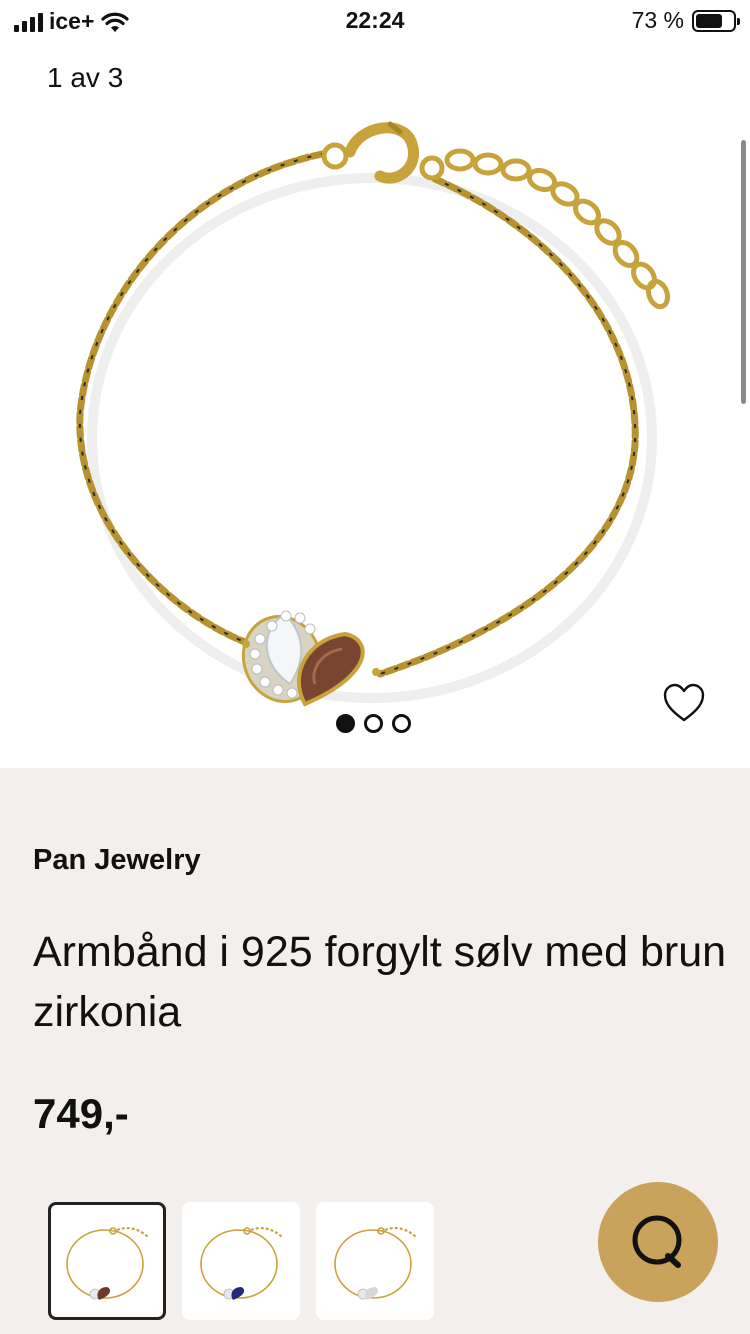 This screenshot has height=1334, width=750. What do you see at coordinates (81, 1113) in the screenshot?
I see `product-price: 749,-` at bounding box center [81, 1113].